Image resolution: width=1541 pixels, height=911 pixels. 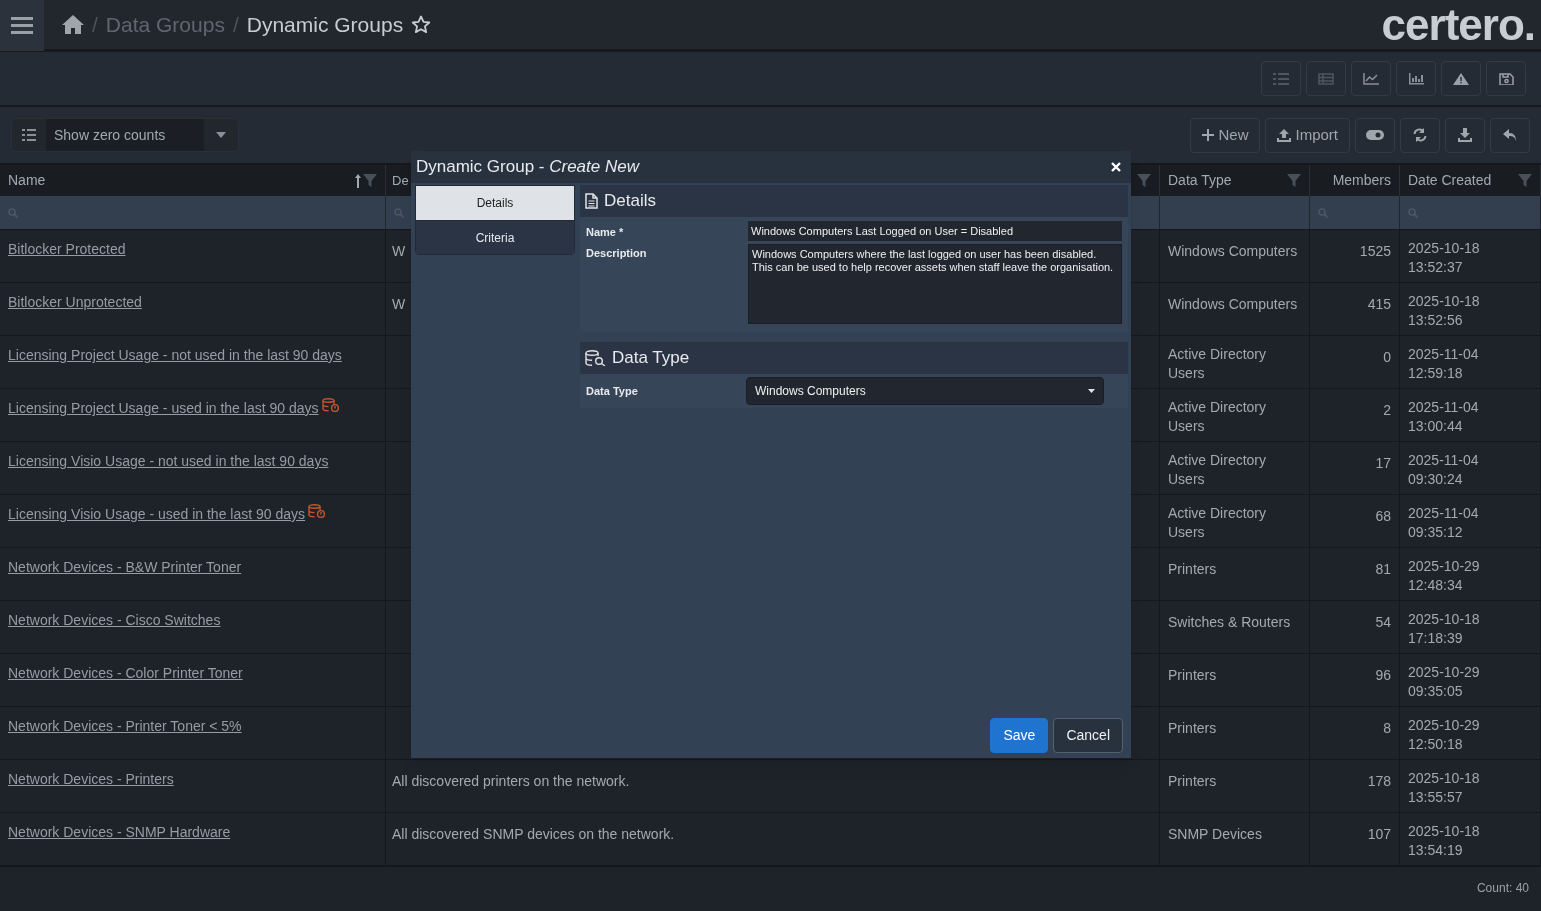 What do you see at coordinates (29, 135) in the screenshot?
I see `list-icon` at bounding box center [29, 135].